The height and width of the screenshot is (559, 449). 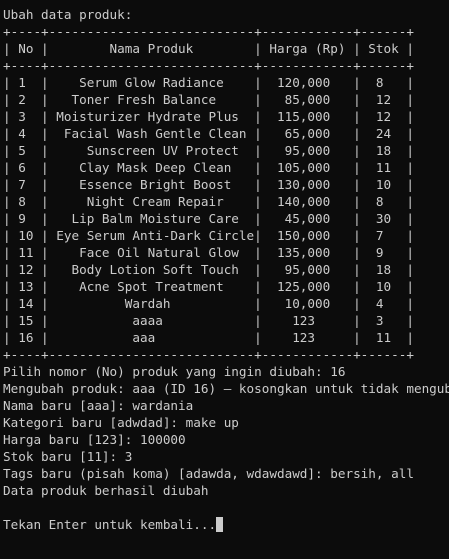 I want to click on table-header-row: | No | Nama Produk | Harga (Rp) | Stok |, so click(x=208, y=48).